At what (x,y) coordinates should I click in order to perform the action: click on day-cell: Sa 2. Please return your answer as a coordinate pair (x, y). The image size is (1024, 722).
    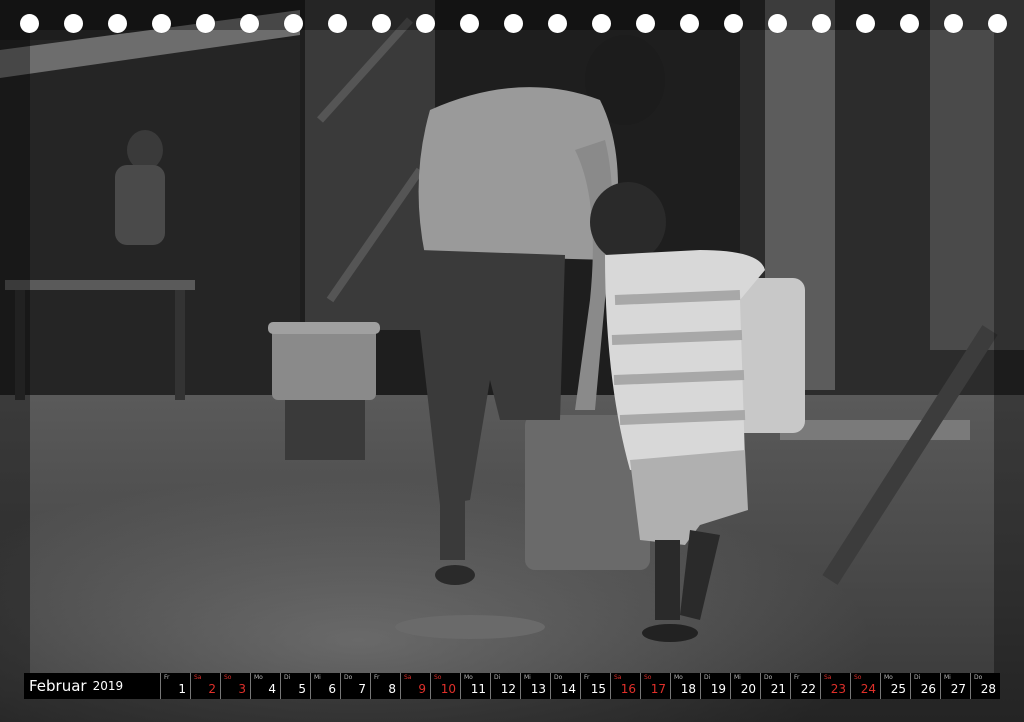
    Looking at the image, I should click on (205, 686).